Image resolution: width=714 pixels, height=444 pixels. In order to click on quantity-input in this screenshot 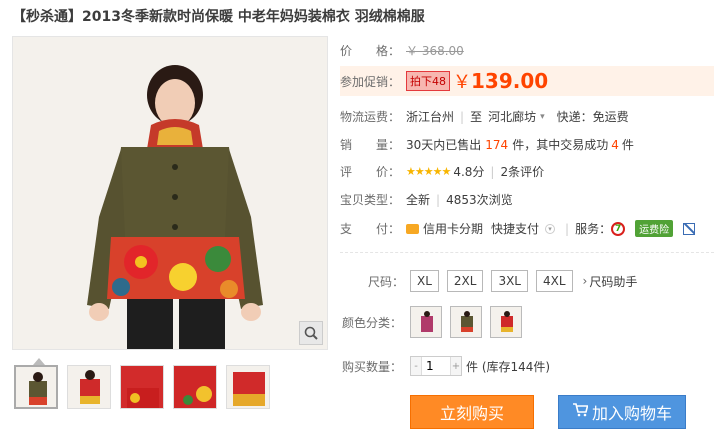, I will do `click(436, 366)`.